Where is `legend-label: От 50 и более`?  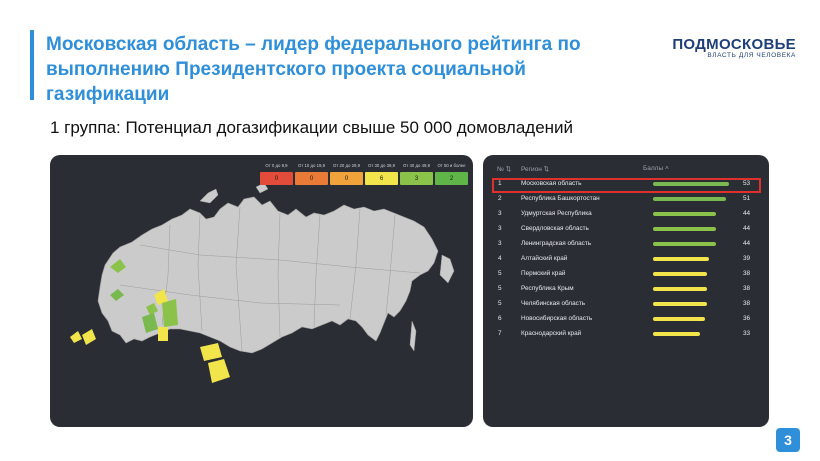 legend-label: От 50 и более is located at coordinates (451, 165).